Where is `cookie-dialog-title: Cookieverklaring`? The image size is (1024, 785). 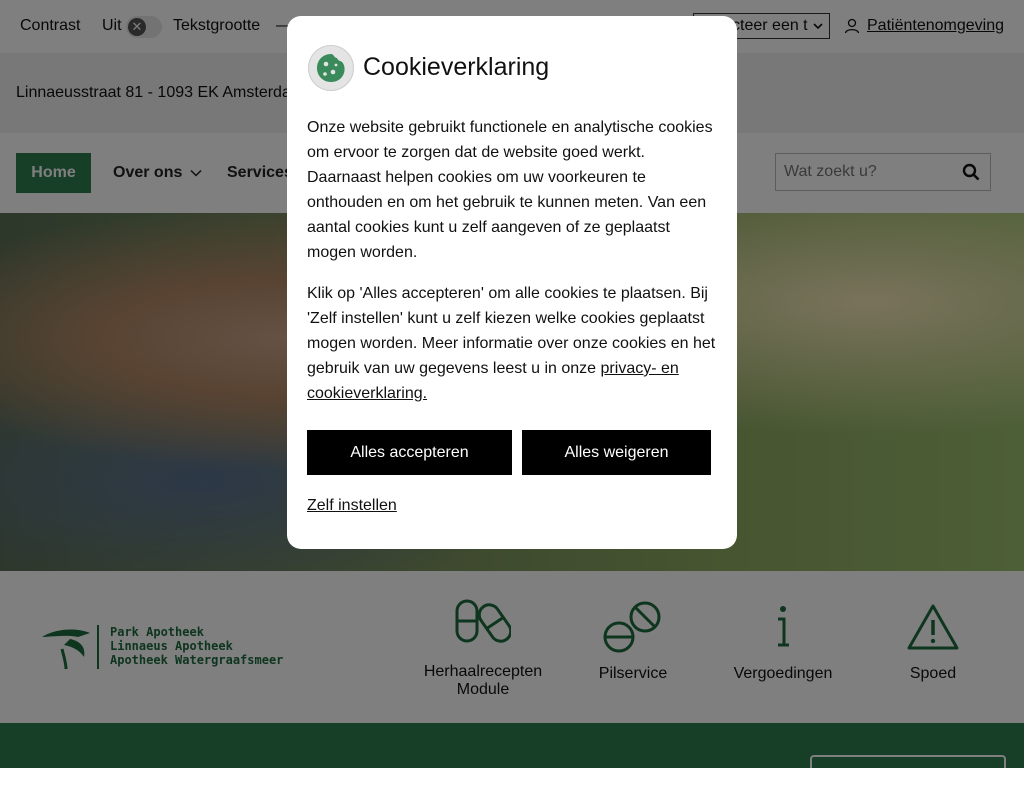
cookie-dialog-title: Cookieverklaring is located at coordinates (456, 67).